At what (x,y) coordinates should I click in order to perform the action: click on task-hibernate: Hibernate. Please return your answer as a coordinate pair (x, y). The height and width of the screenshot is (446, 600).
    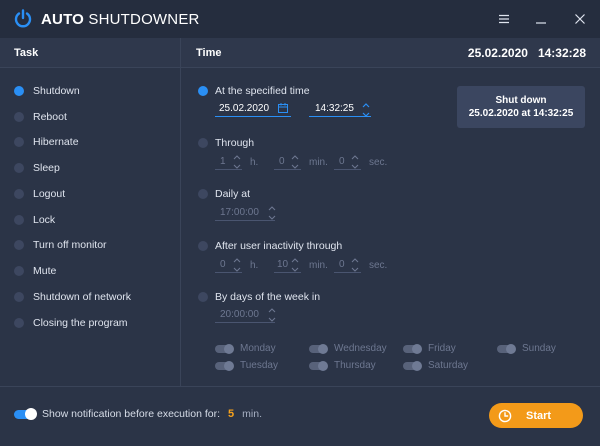
    Looking at the image, I should click on (46, 142).